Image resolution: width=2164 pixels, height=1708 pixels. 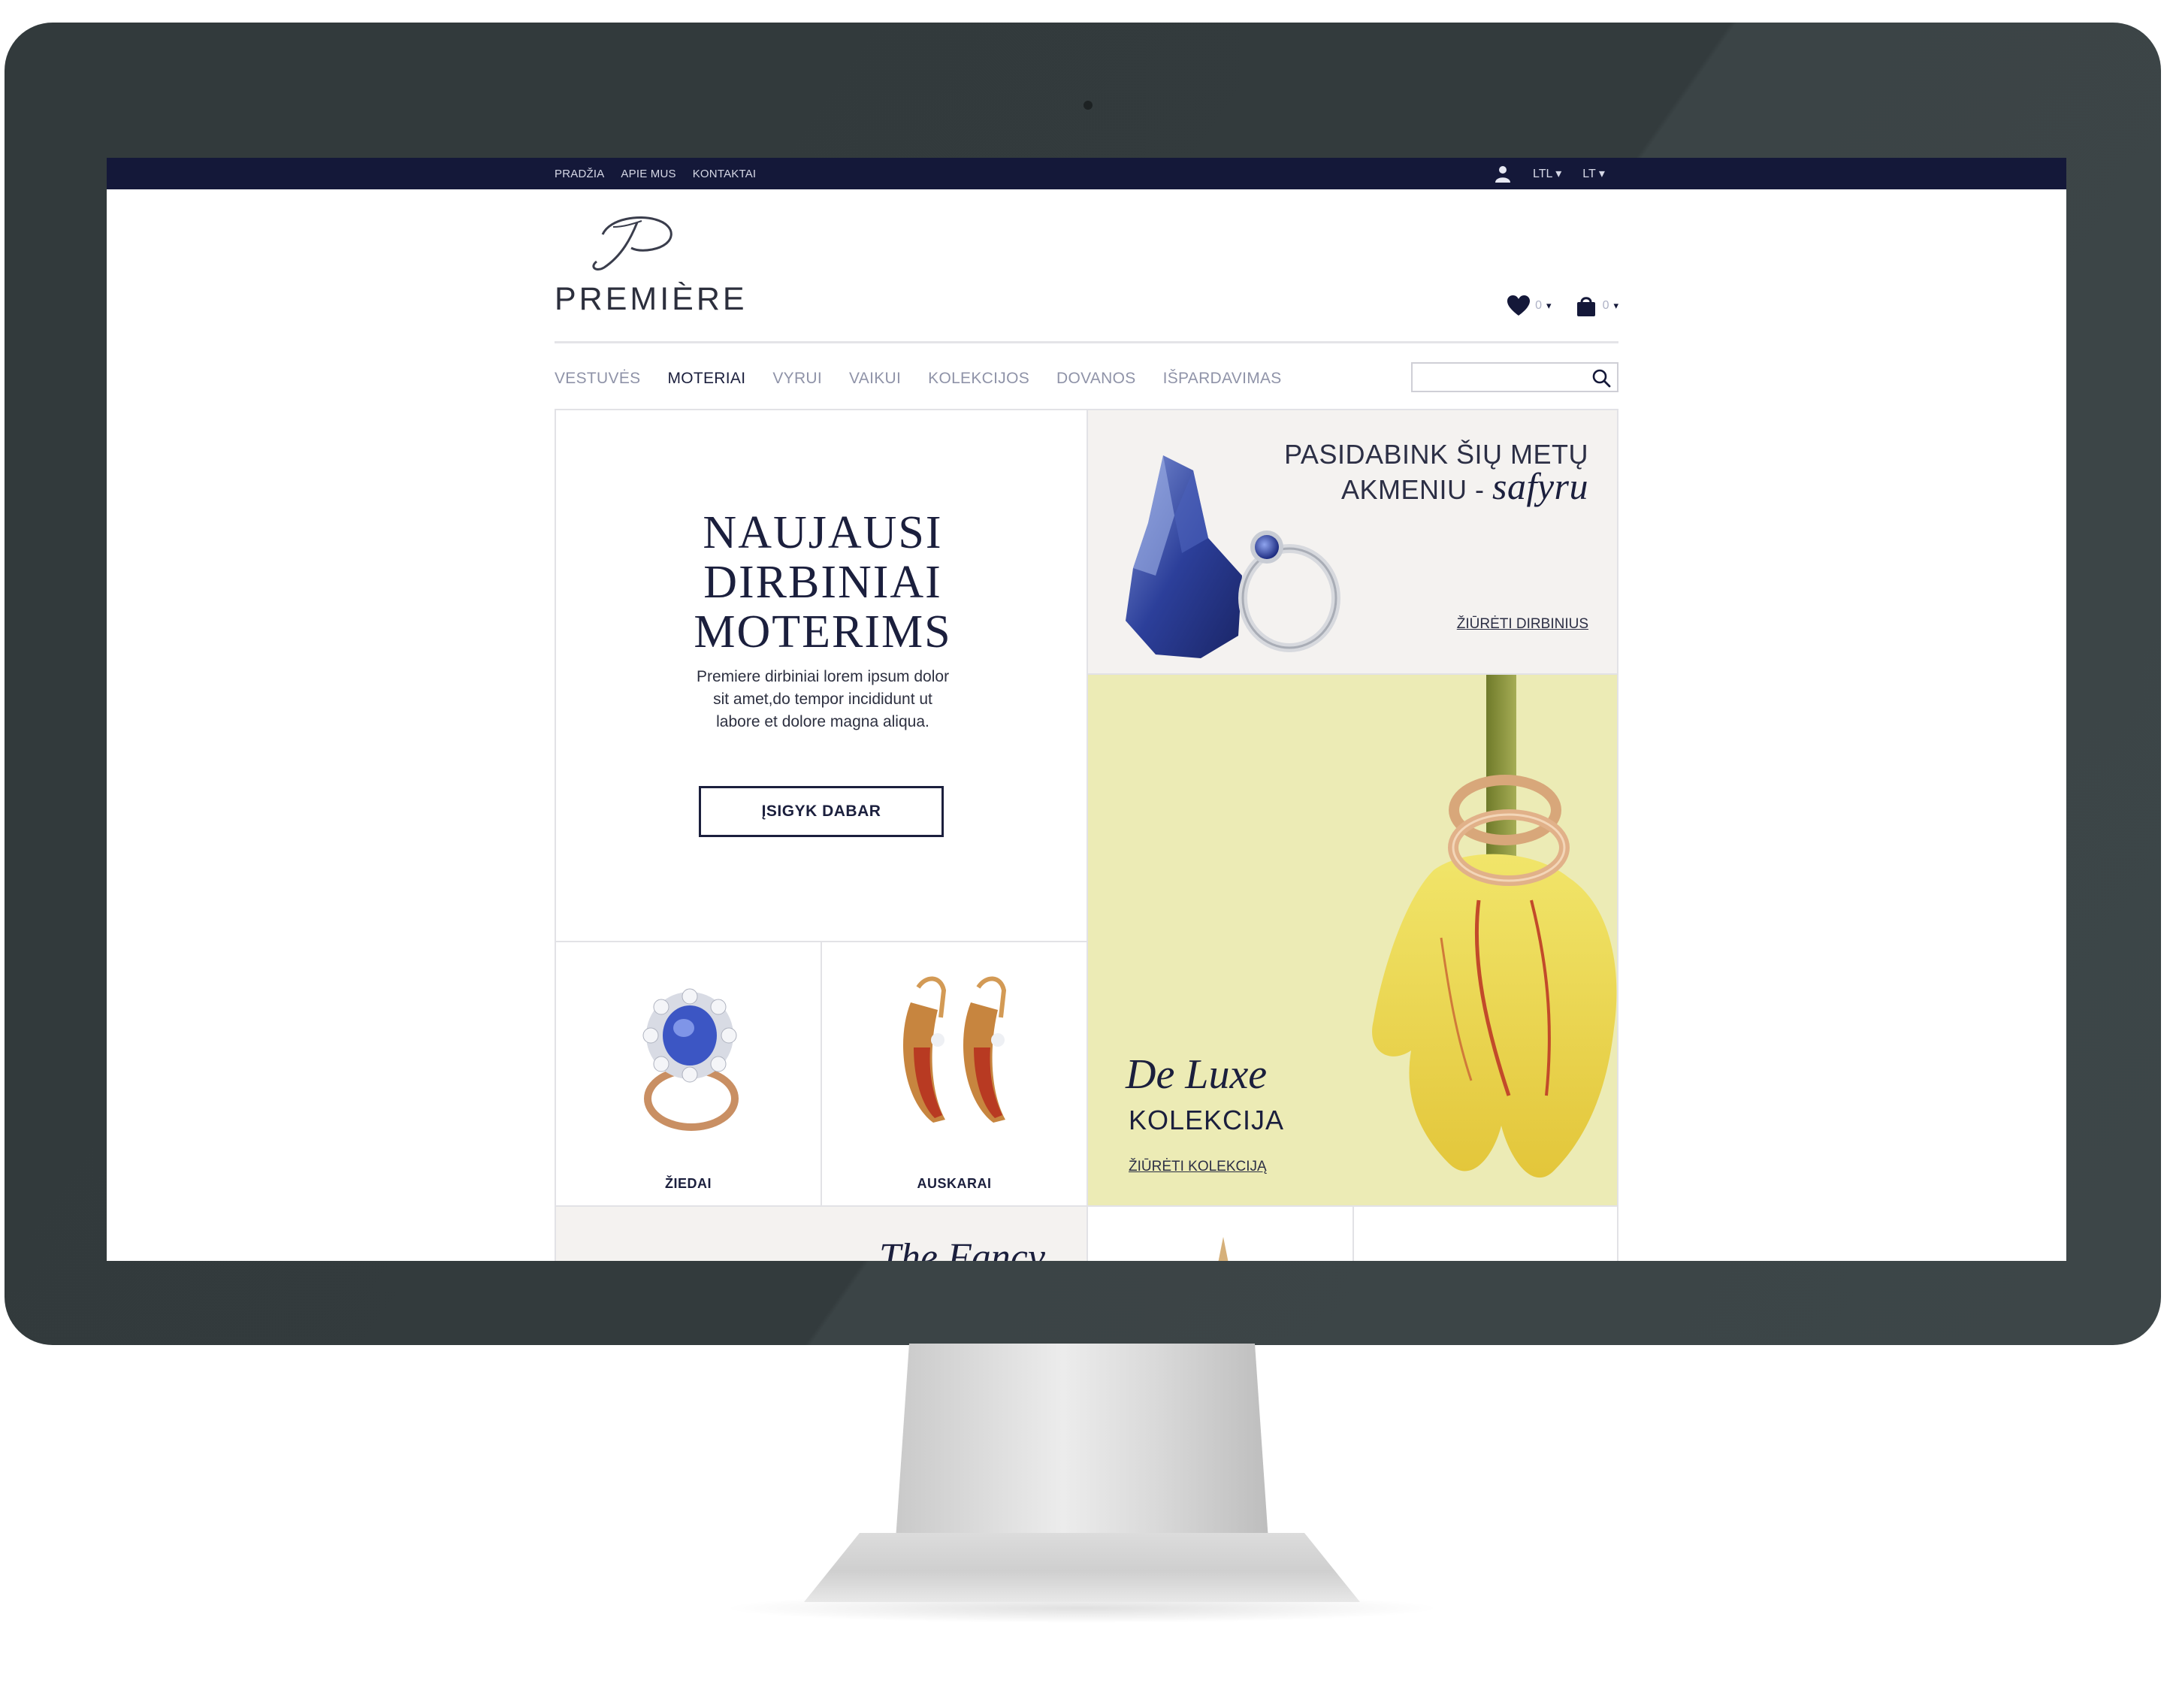 I want to click on logo: PREMIÈRE, so click(x=652, y=264).